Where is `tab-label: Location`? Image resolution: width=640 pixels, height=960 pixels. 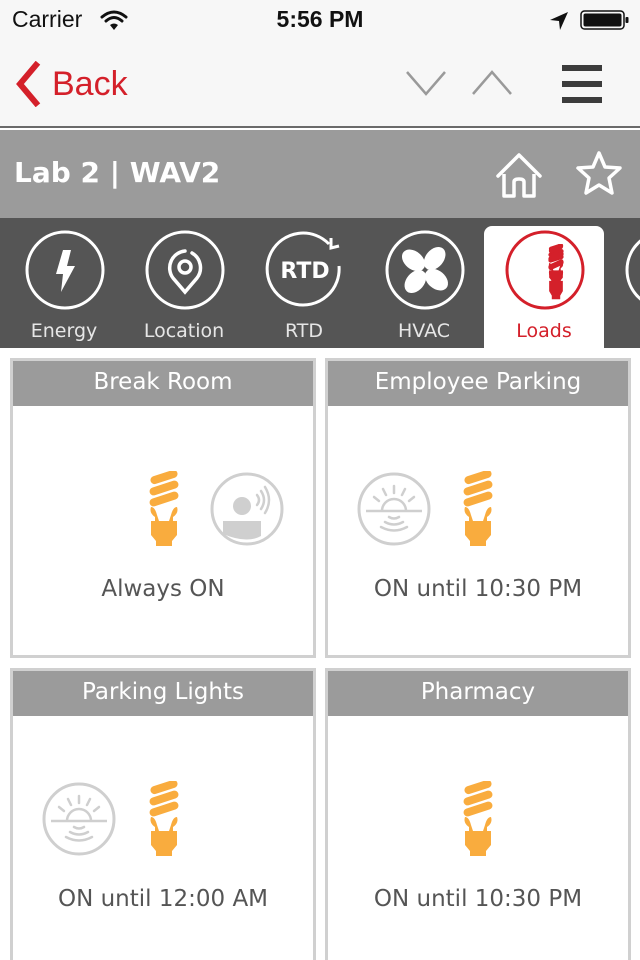
tab-label: Location is located at coordinates (184, 331).